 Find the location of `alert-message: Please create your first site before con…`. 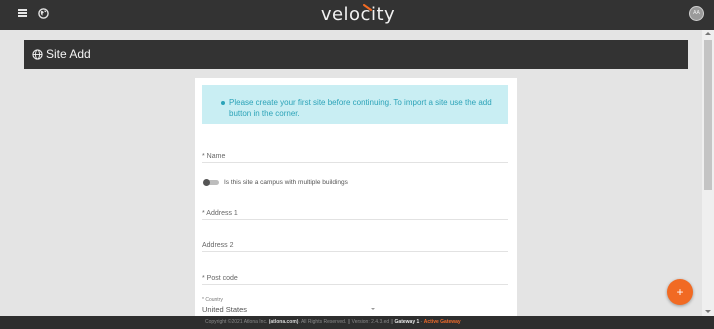

alert-message: Please create your first site before con… is located at coordinates (360, 108).